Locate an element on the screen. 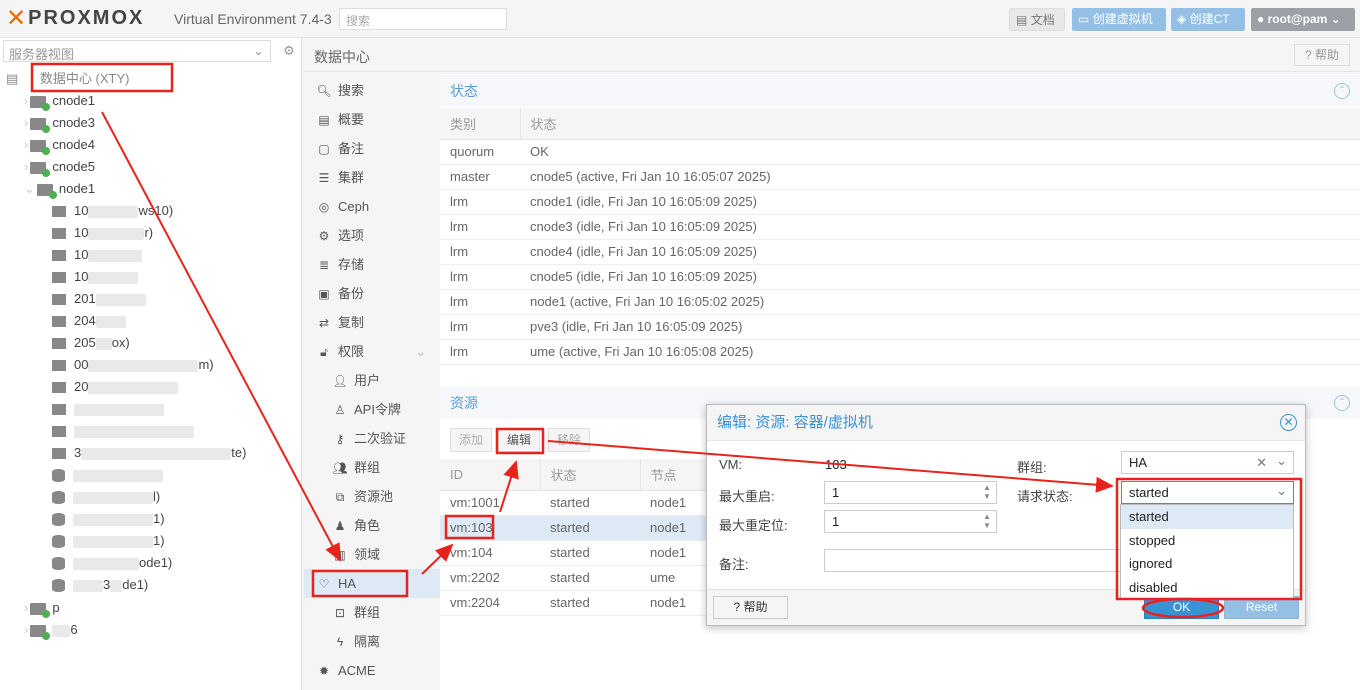 The image size is (1360, 690). create-ct-button: ◈ 创建CT is located at coordinates (1208, 19).